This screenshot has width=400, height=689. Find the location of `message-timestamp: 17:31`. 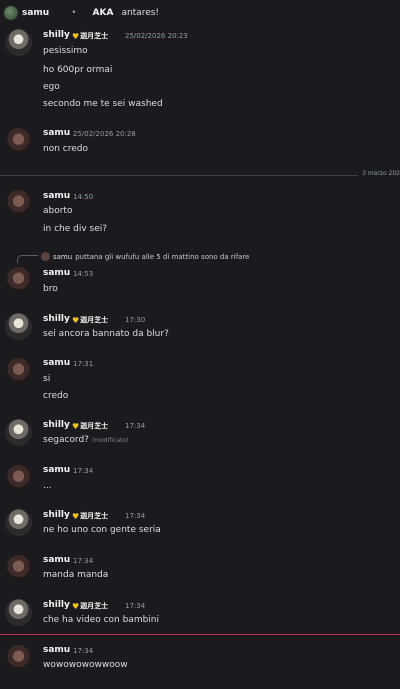

message-timestamp: 17:31 is located at coordinates (83, 364).